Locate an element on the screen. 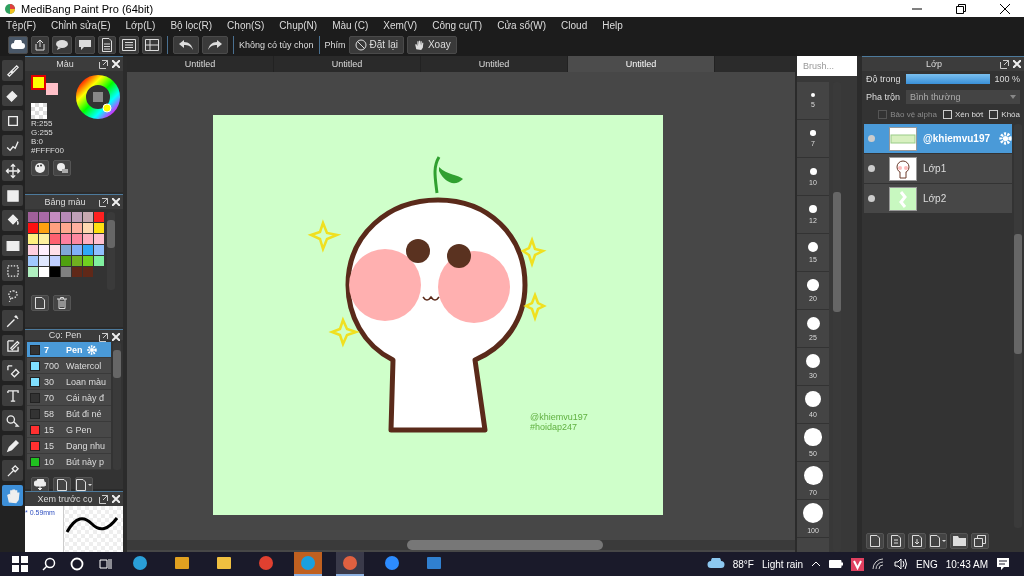 Image resolution: width=1024 pixels, height=576 pixels. layer-item: Lớp1 is located at coordinates (938, 169).